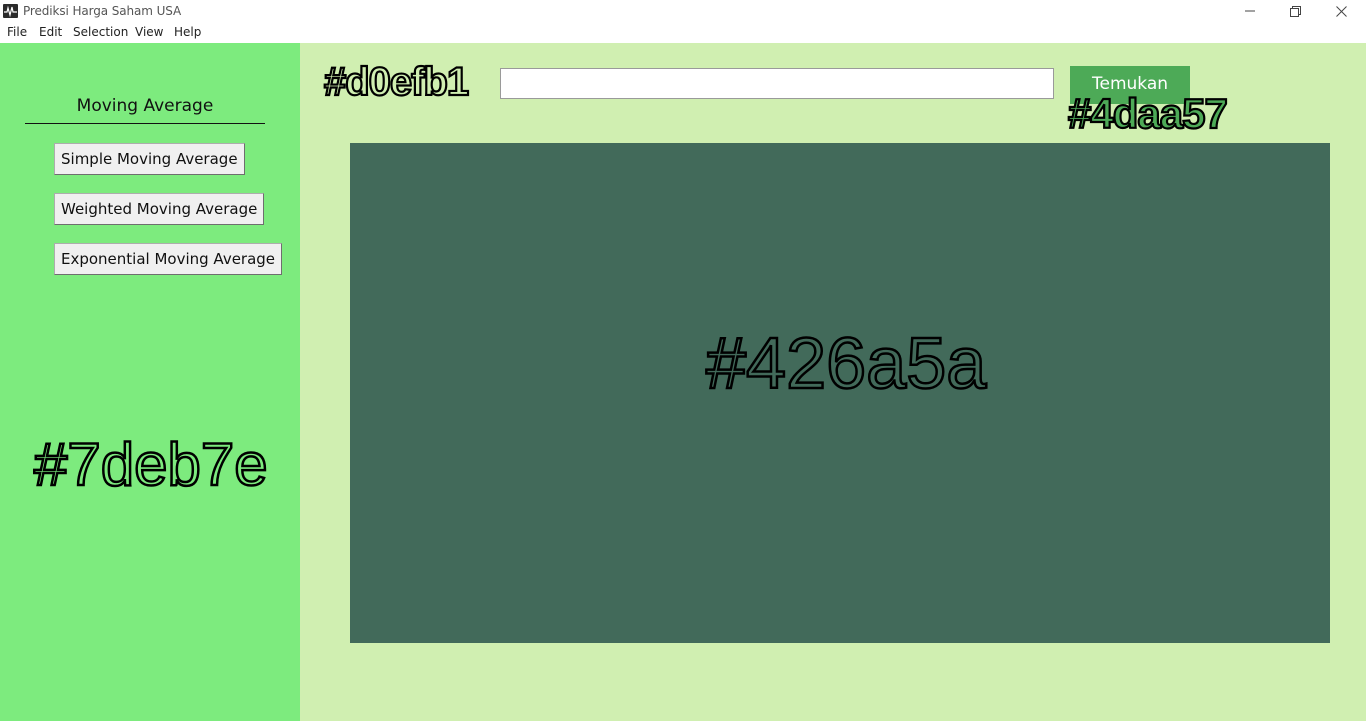 The height and width of the screenshot is (721, 1366). Describe the element at coordinates (145, 123) in the screenshot. I see `sidebar-divider` at that location.